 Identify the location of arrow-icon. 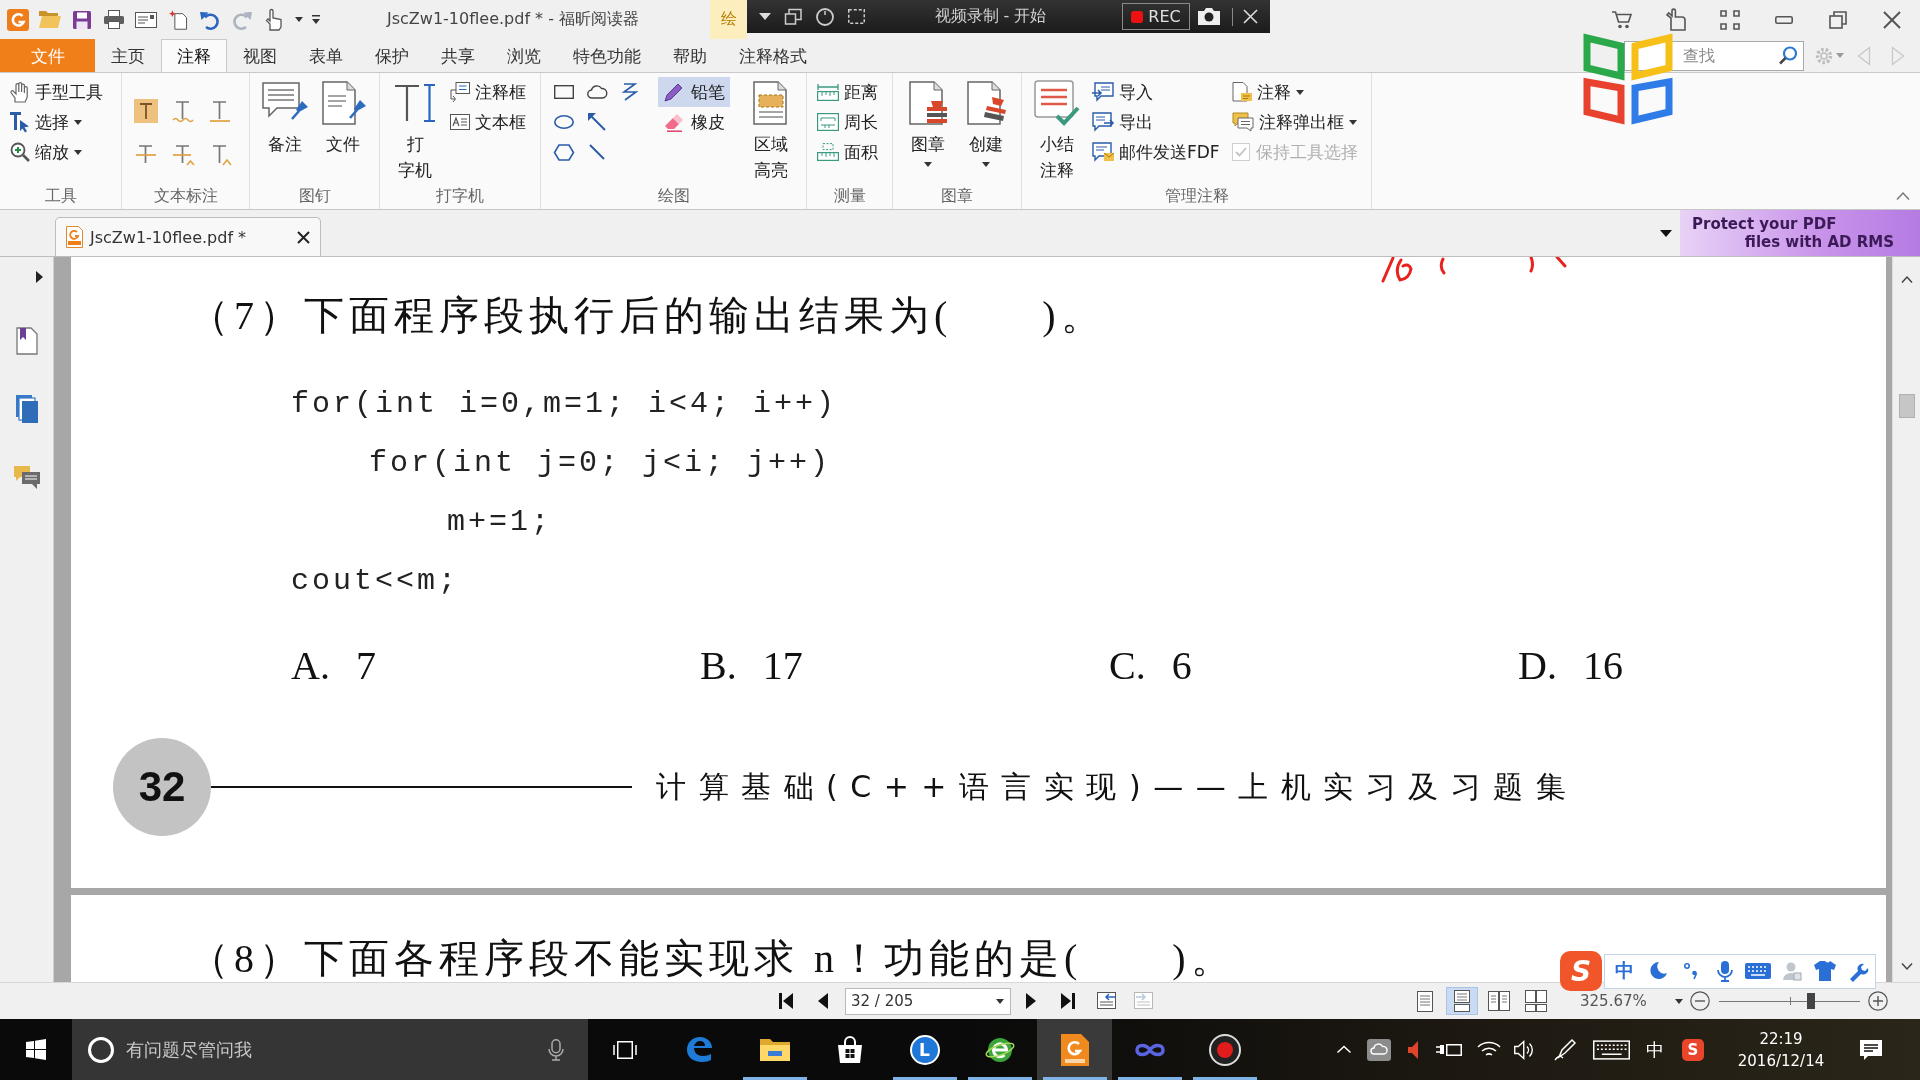
(596, 122).